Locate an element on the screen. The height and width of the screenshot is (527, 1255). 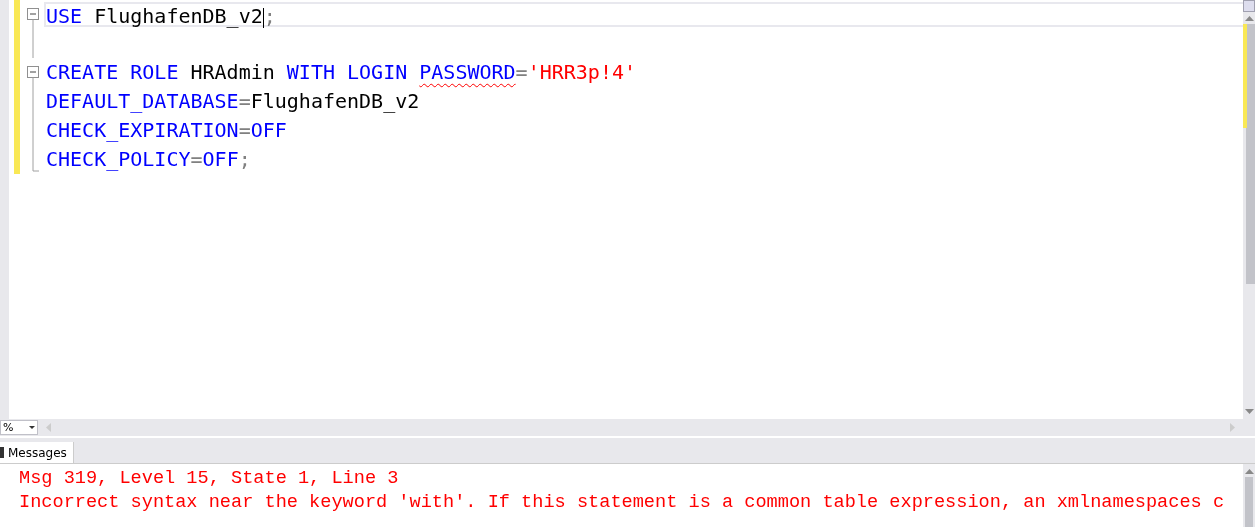
code-line: CHECK_EXPIRATION=OFF is located at coordinates (167, 130).